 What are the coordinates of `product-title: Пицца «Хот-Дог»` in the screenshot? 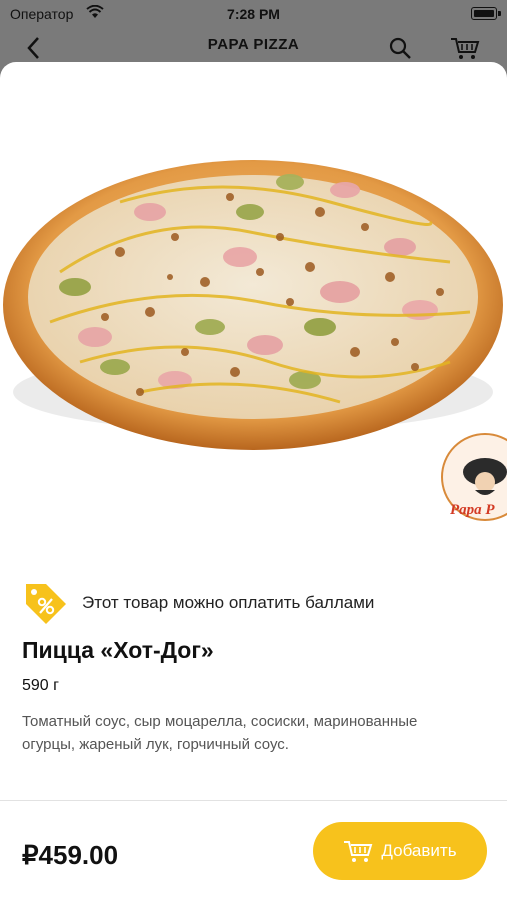 It's located at (118, 650).